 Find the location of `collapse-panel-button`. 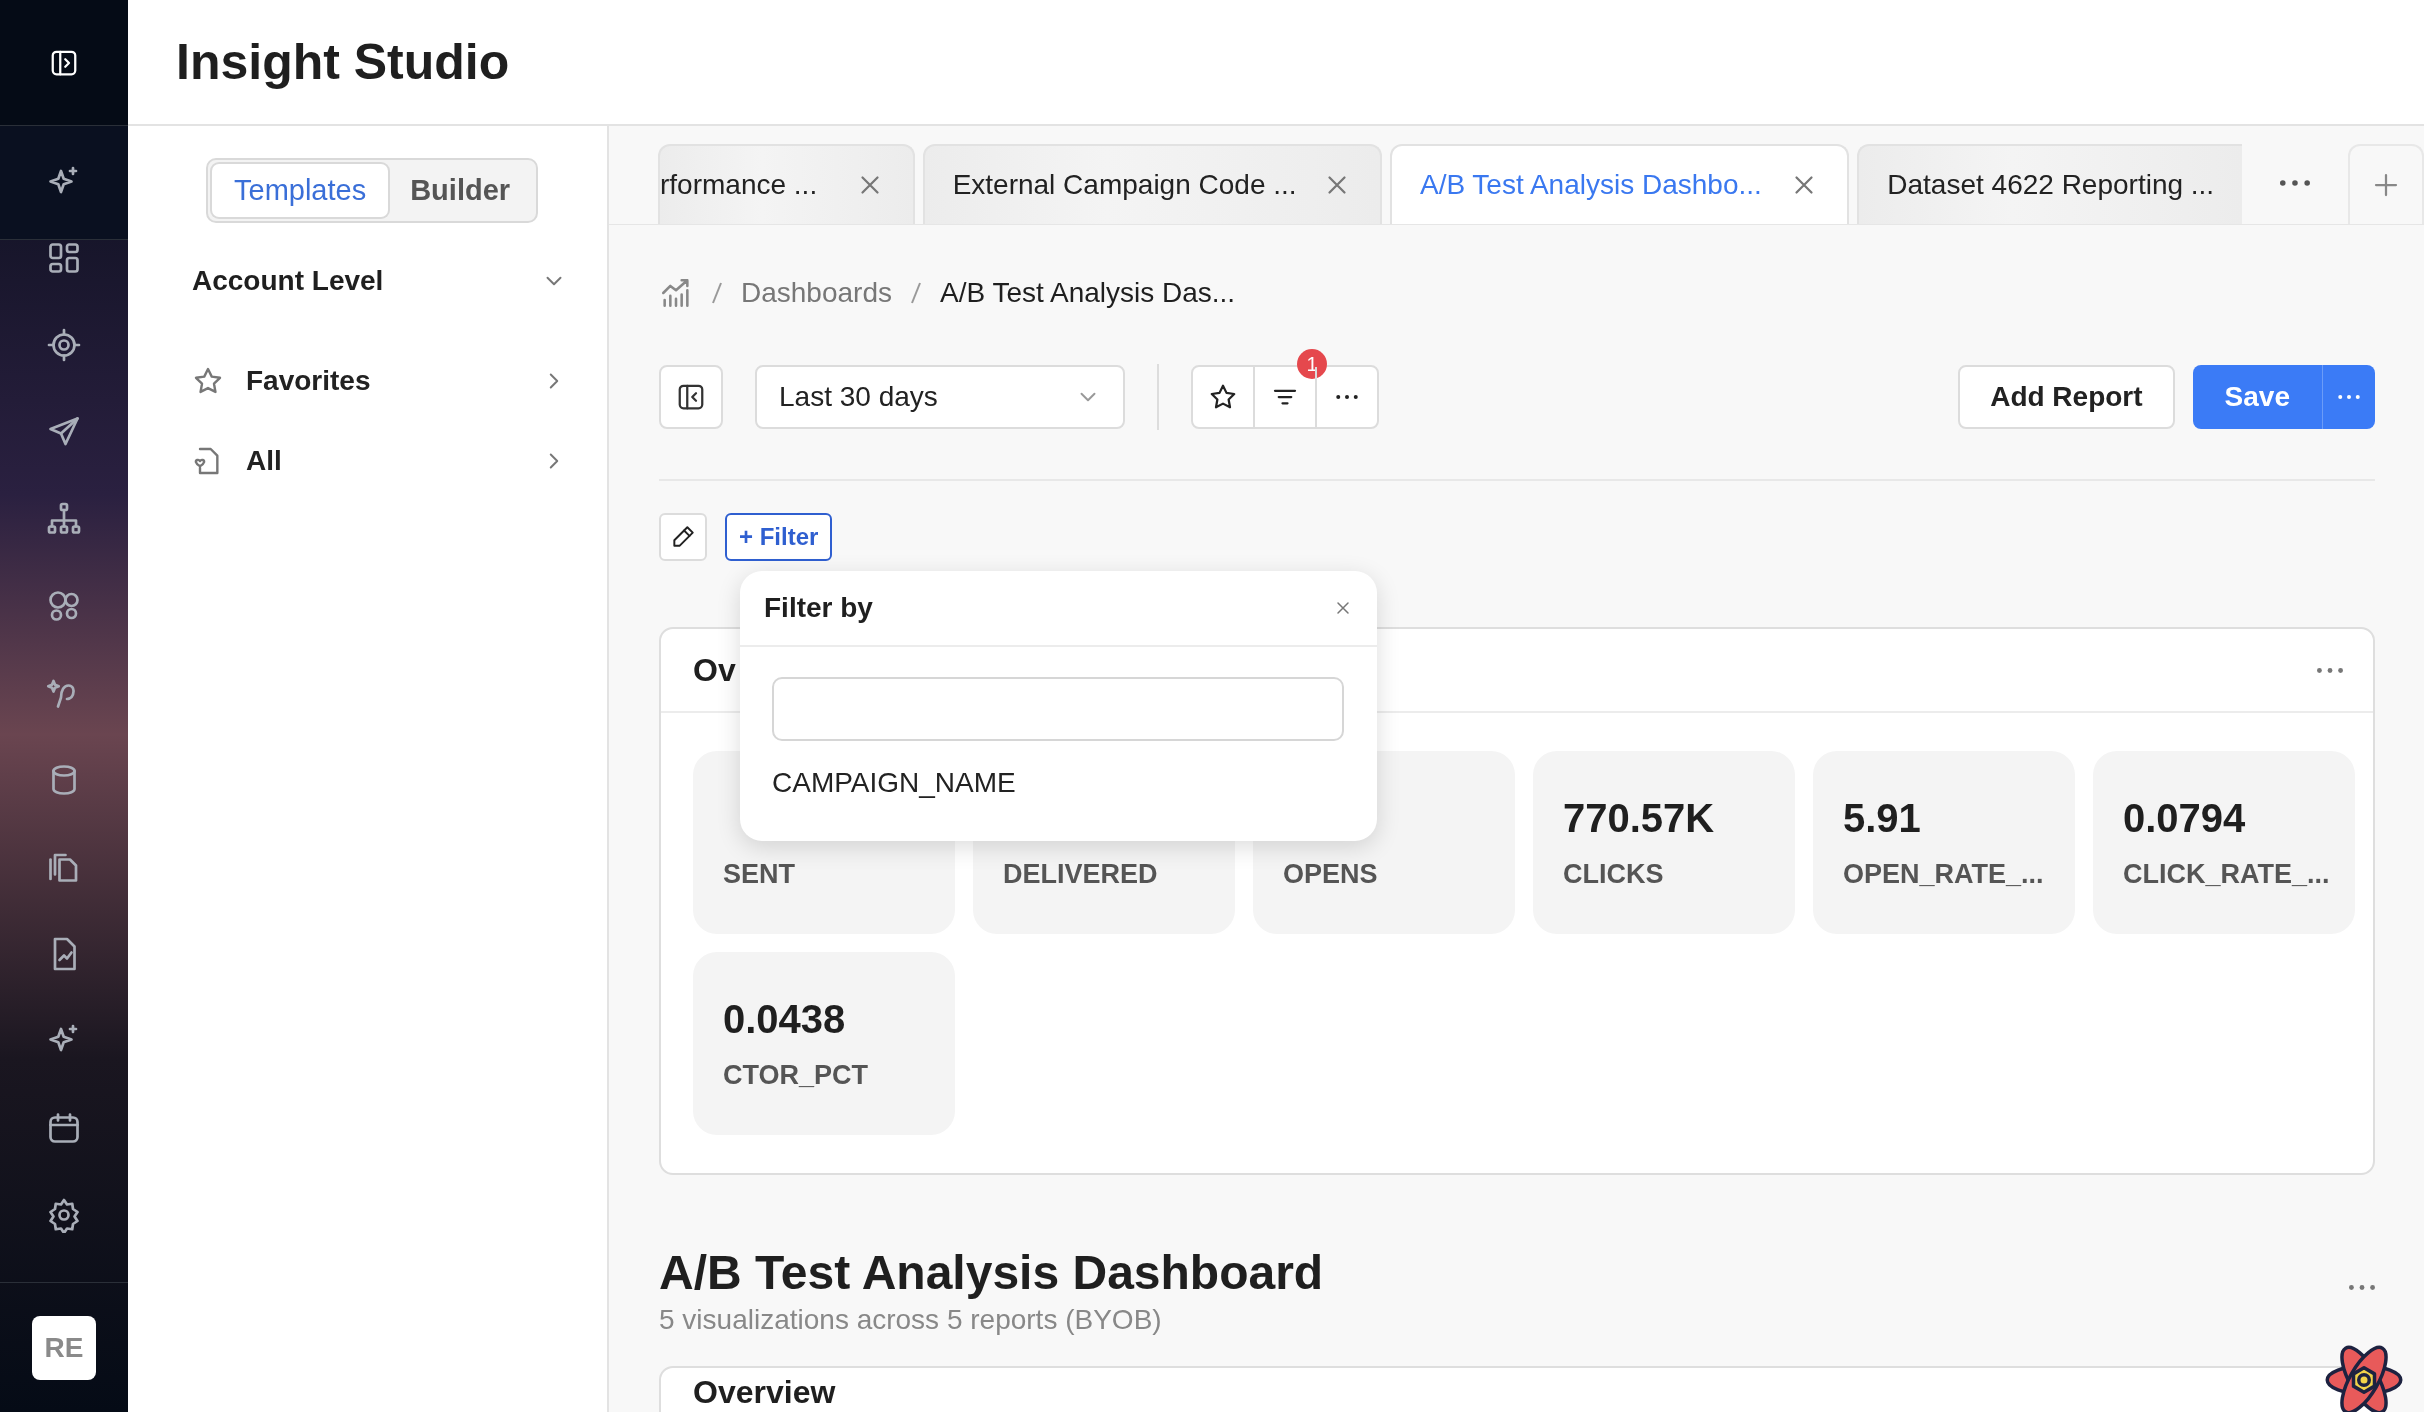

collapse-panel-button is located at coordinates (691, 397).